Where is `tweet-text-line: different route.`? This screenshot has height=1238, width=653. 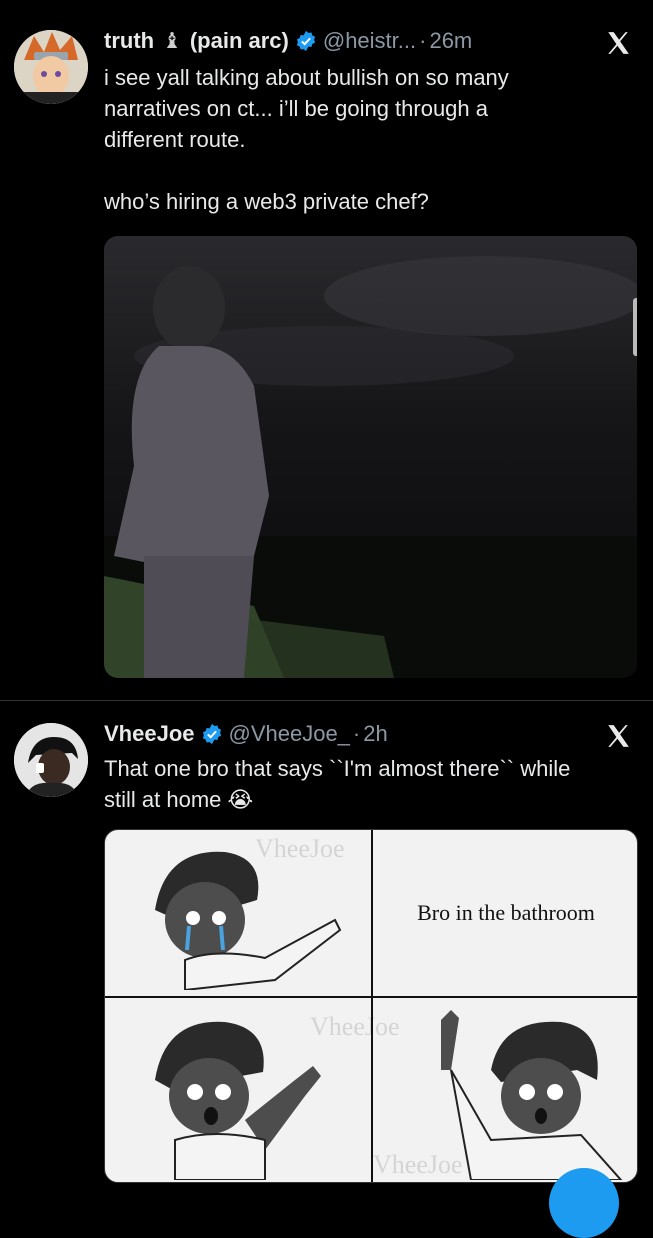 tweet-text-line: different route. is located at coordinates (175, 139).